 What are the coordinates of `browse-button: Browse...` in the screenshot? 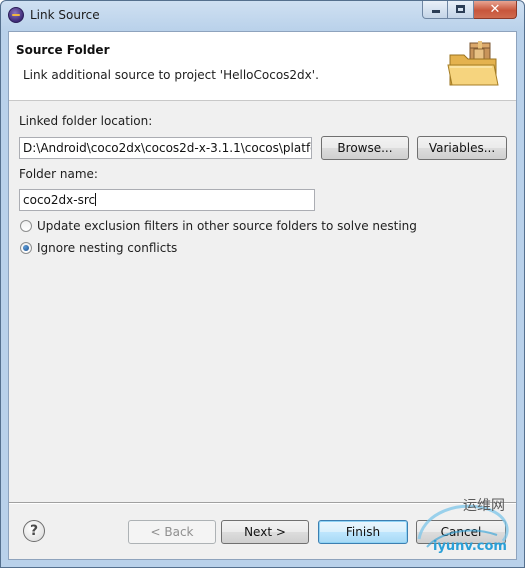 It's located at (365, 148).